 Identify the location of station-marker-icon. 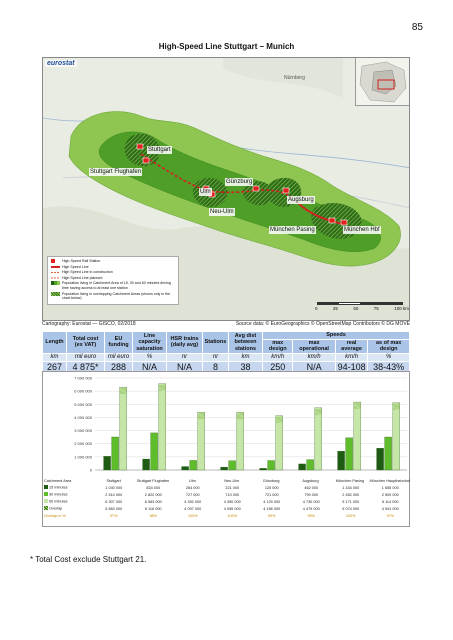
(53, 261).